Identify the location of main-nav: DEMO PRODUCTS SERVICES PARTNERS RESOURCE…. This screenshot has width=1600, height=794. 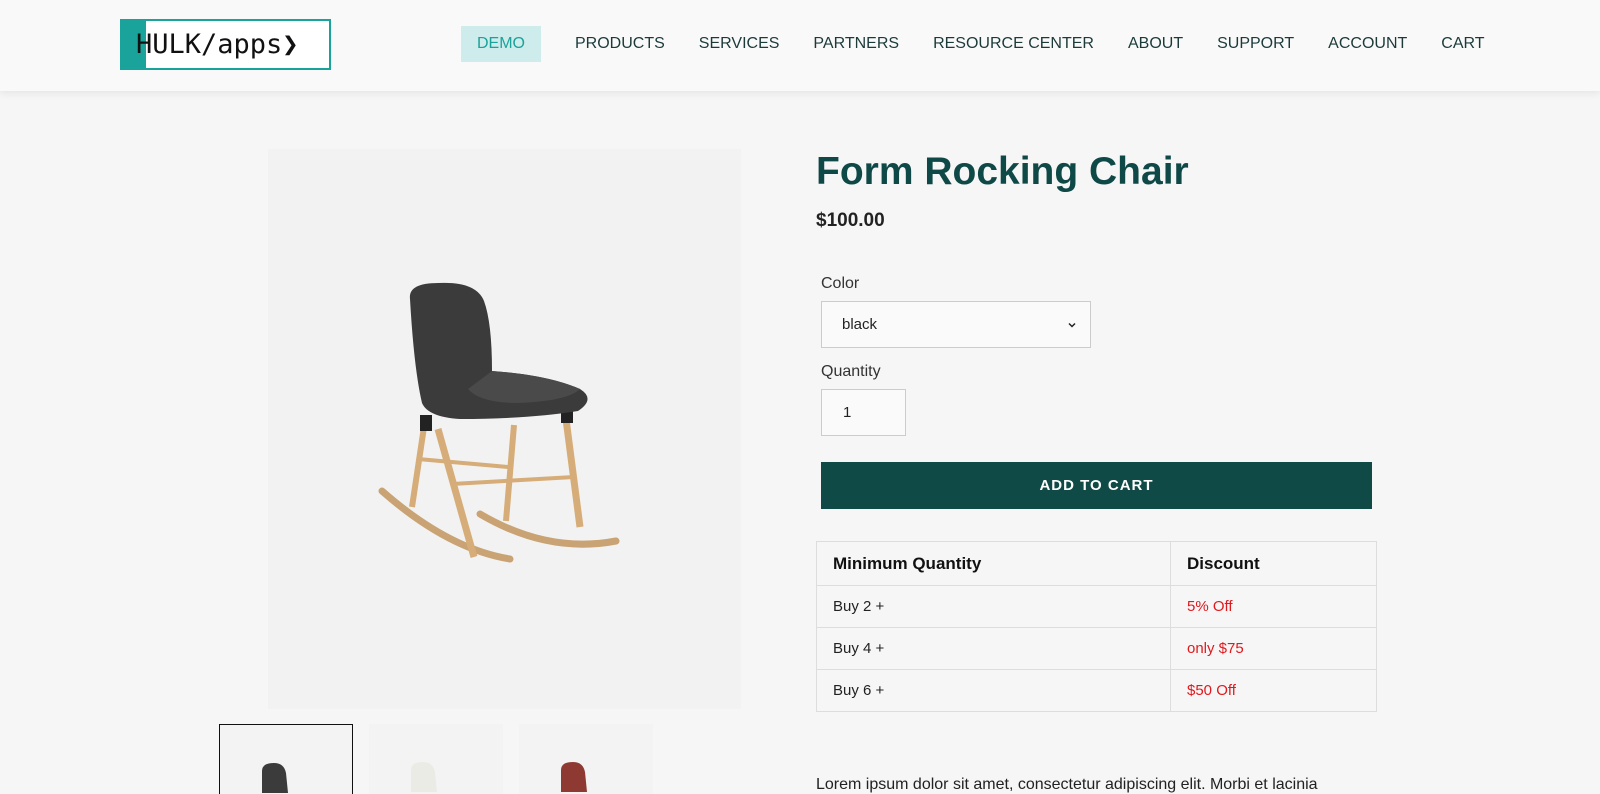
(982, 44).